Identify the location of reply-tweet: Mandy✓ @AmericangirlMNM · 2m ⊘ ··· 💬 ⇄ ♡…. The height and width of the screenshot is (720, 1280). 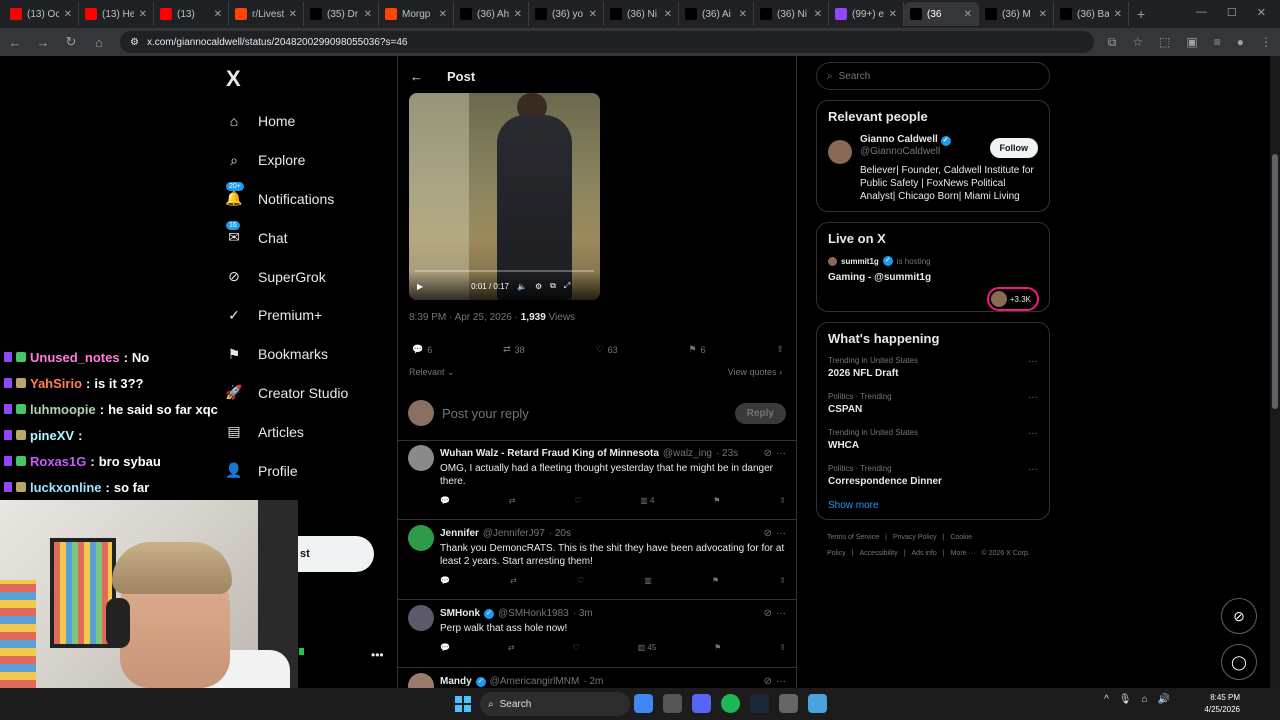
(597, 678).